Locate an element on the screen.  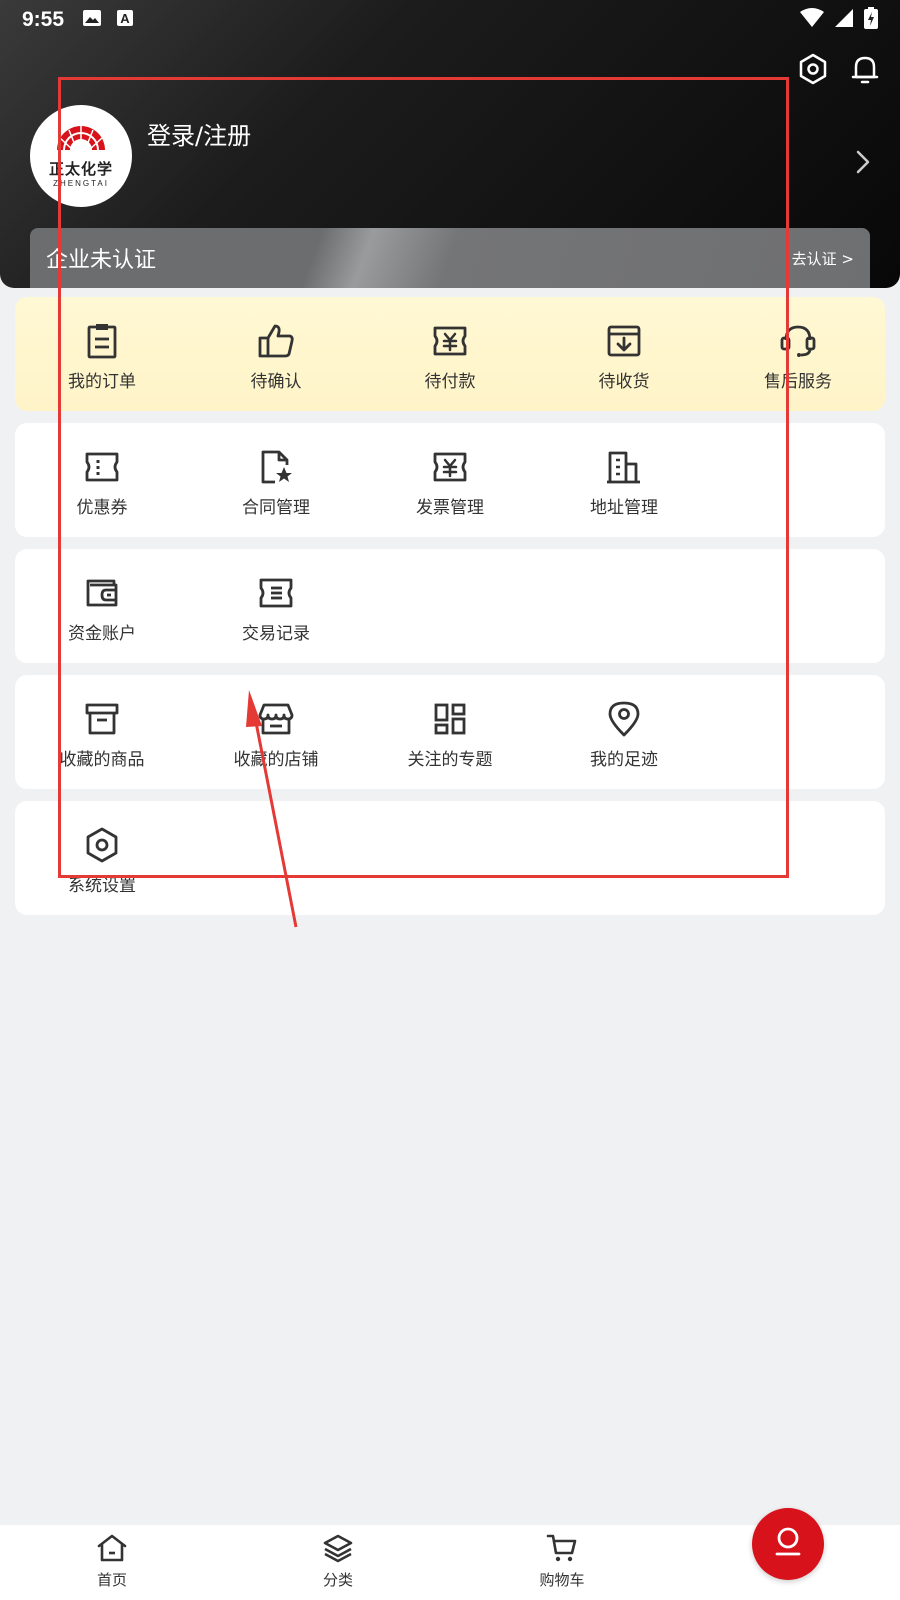
contract-star-icon is located at coordinates (276, 467).